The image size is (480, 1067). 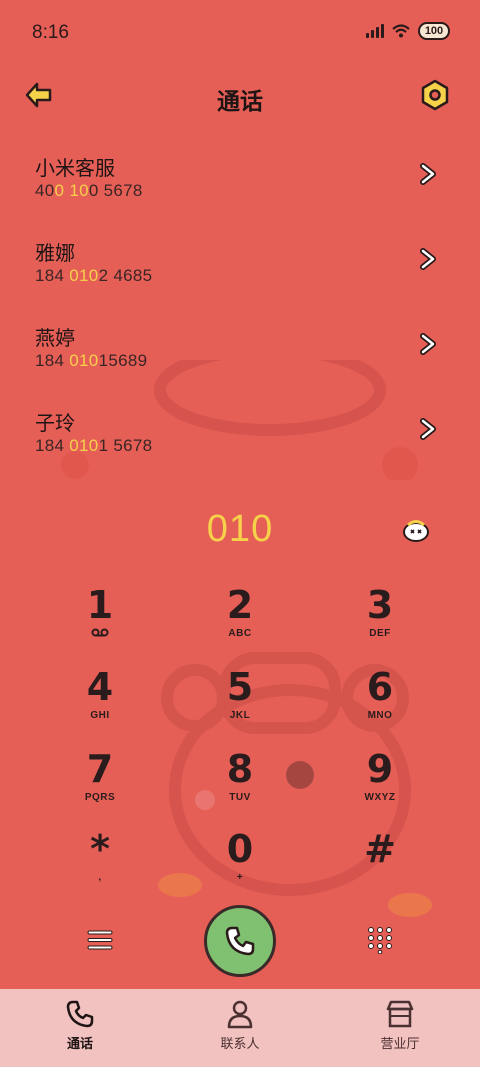 I want to click on contact-number: 400 100 5678, so click(x=89, y=190).